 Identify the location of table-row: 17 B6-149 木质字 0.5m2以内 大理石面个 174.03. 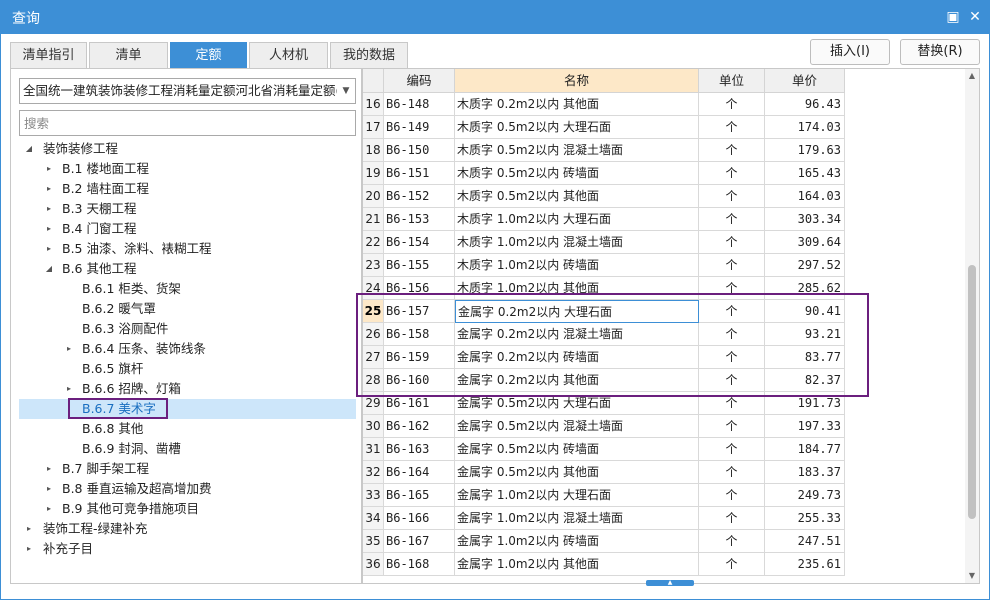
(604, 127).